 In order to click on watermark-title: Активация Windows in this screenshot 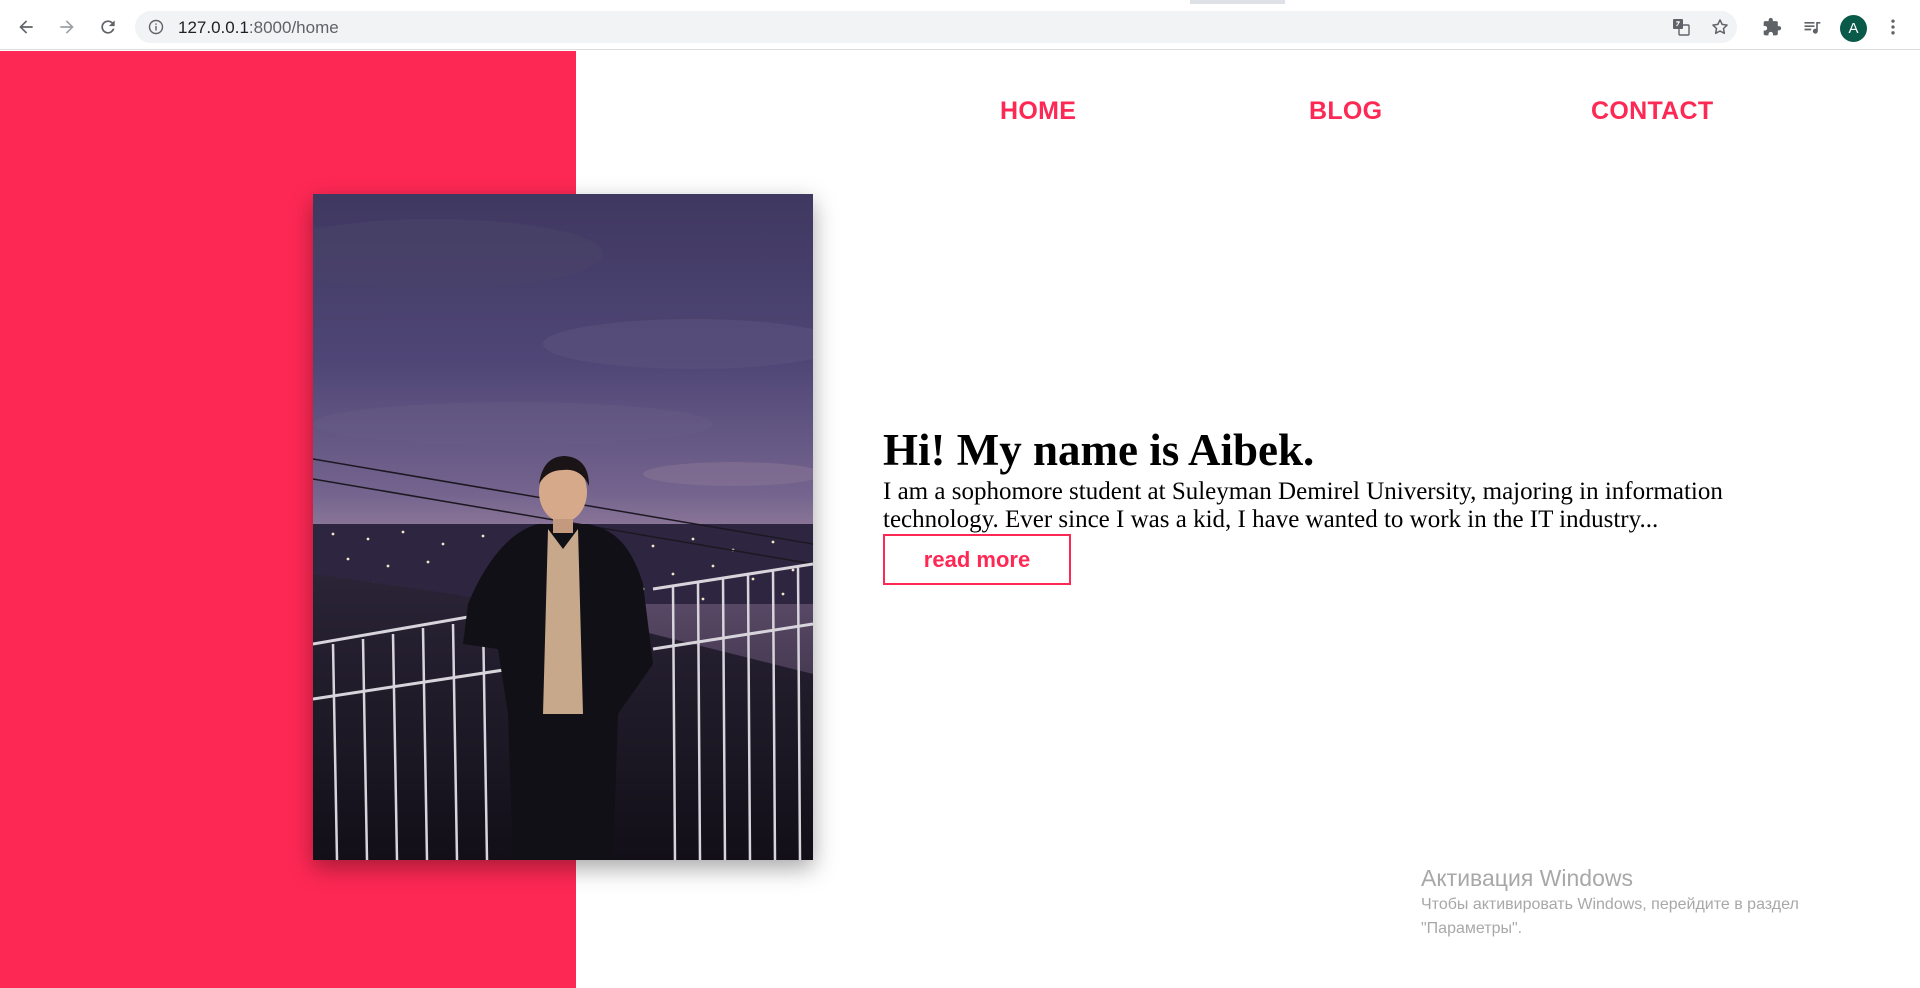, I will do `click(1527, 878)`.